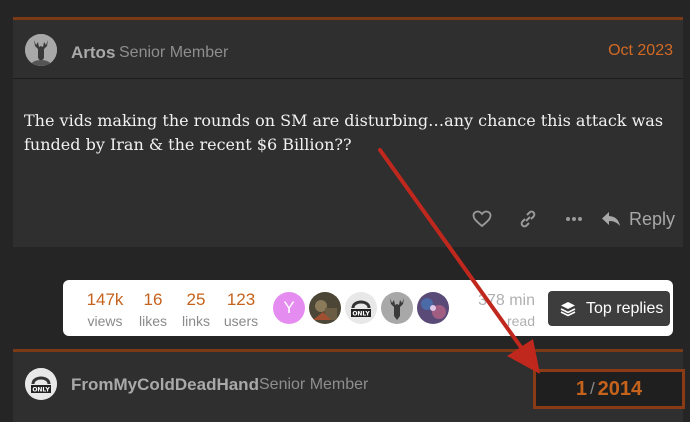 The height and width of the screenshot is (422, 690). I want to click on link-icon, so click(528, 219).